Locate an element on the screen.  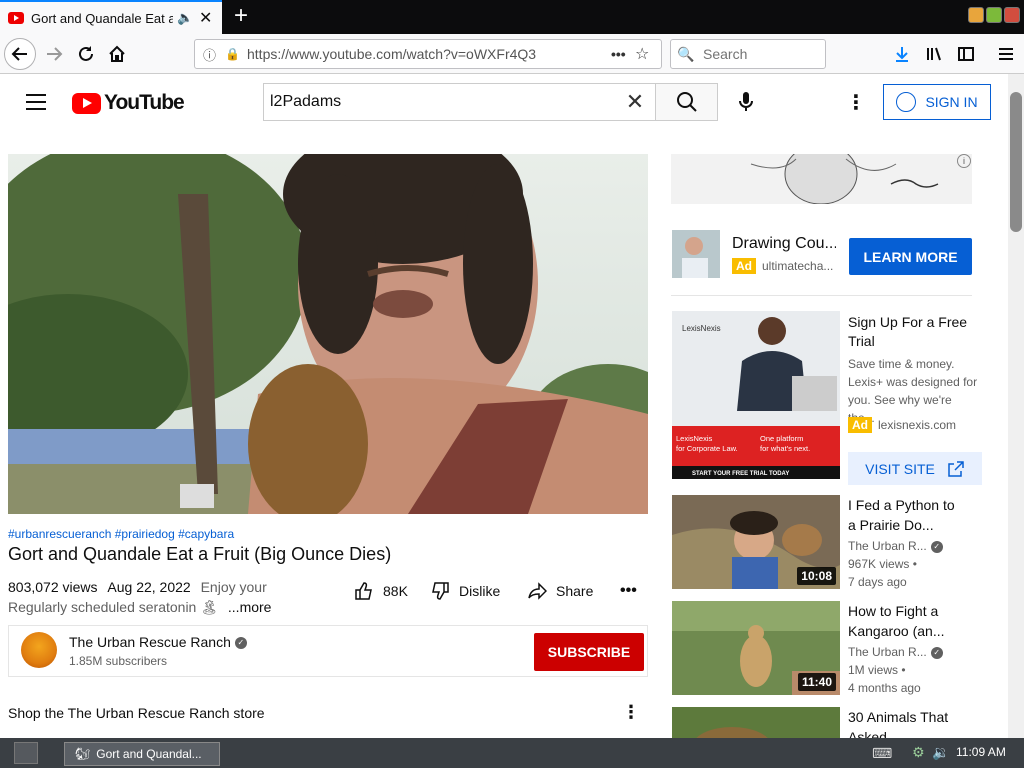
external-link-icon is located at coordinates (956, 468).